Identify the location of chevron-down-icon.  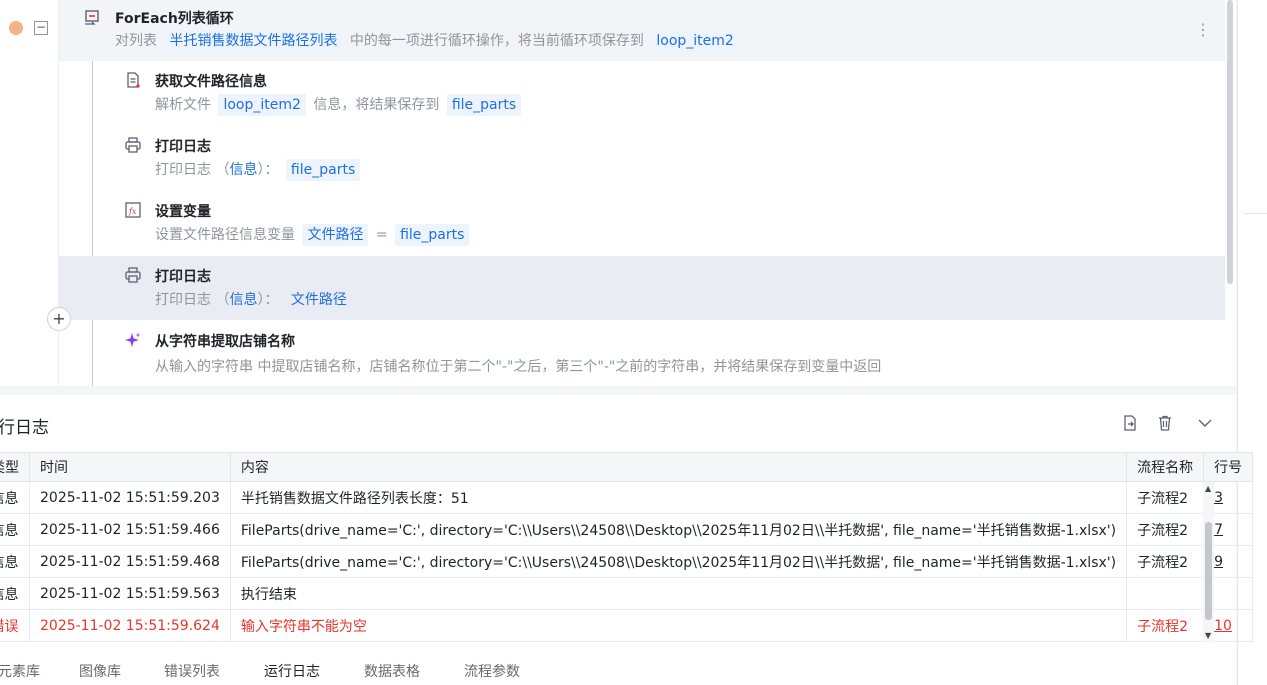
(1205, 425).